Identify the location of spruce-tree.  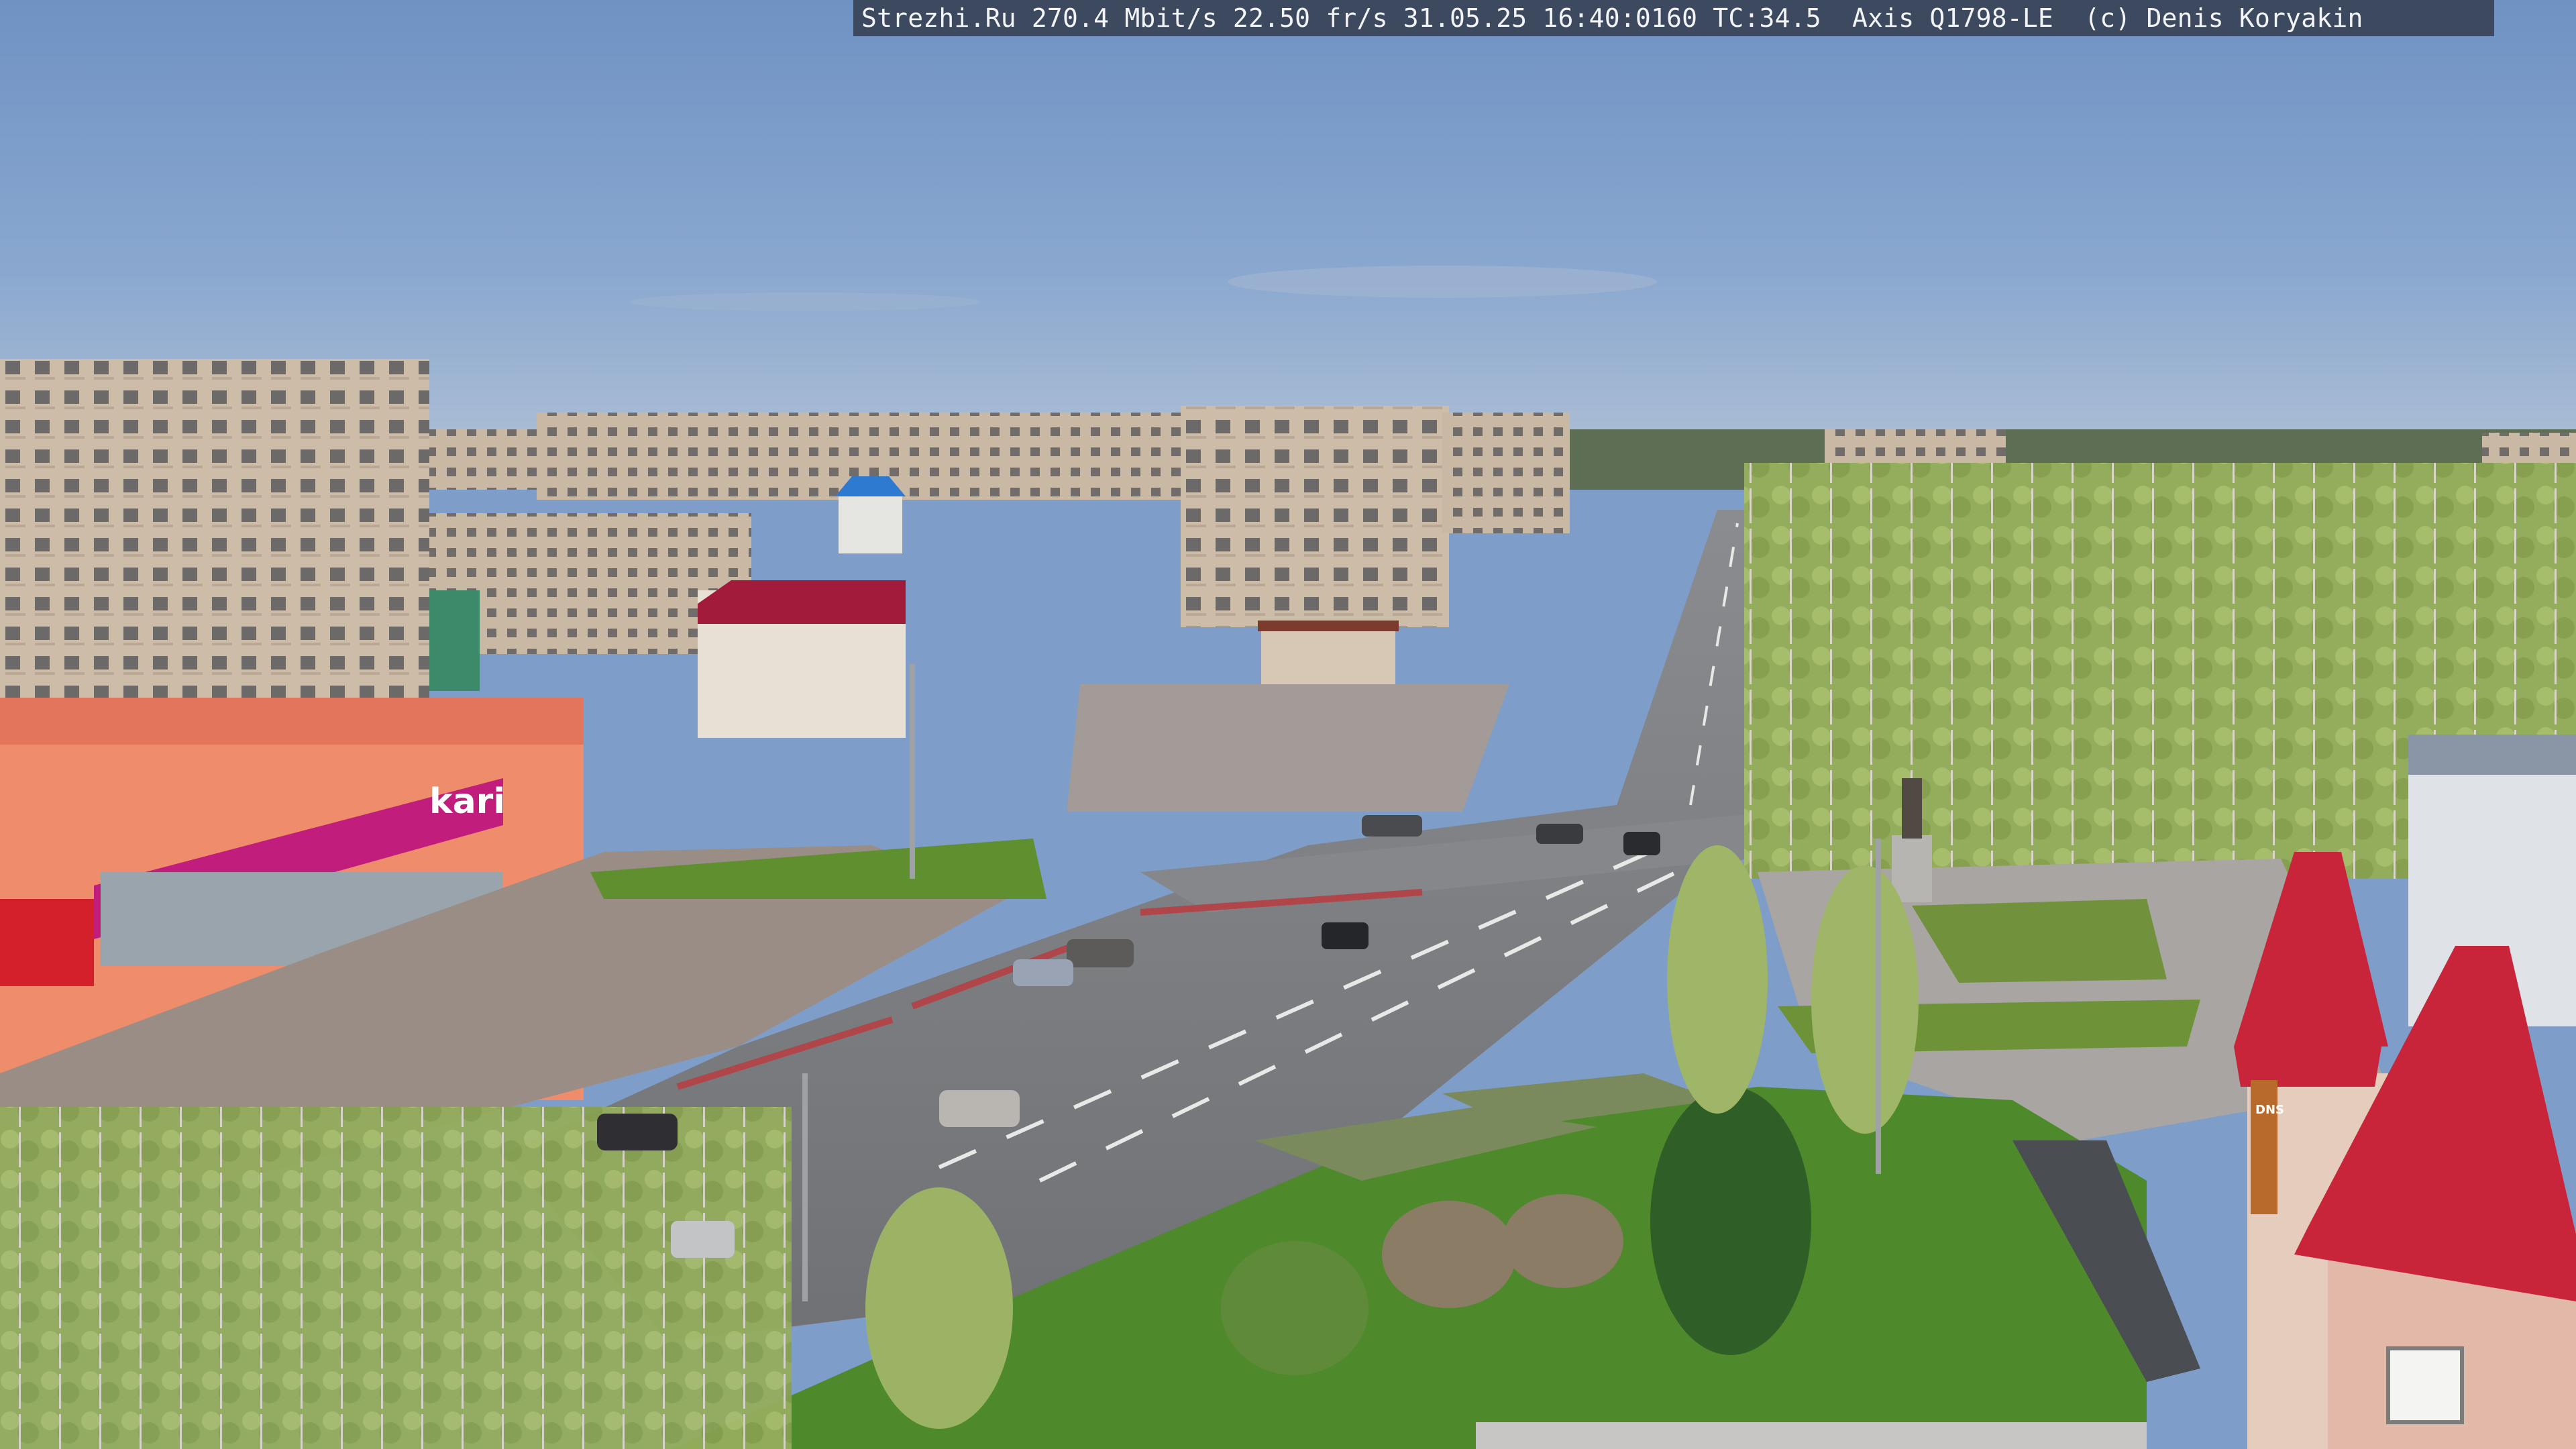
(1730, 1221).